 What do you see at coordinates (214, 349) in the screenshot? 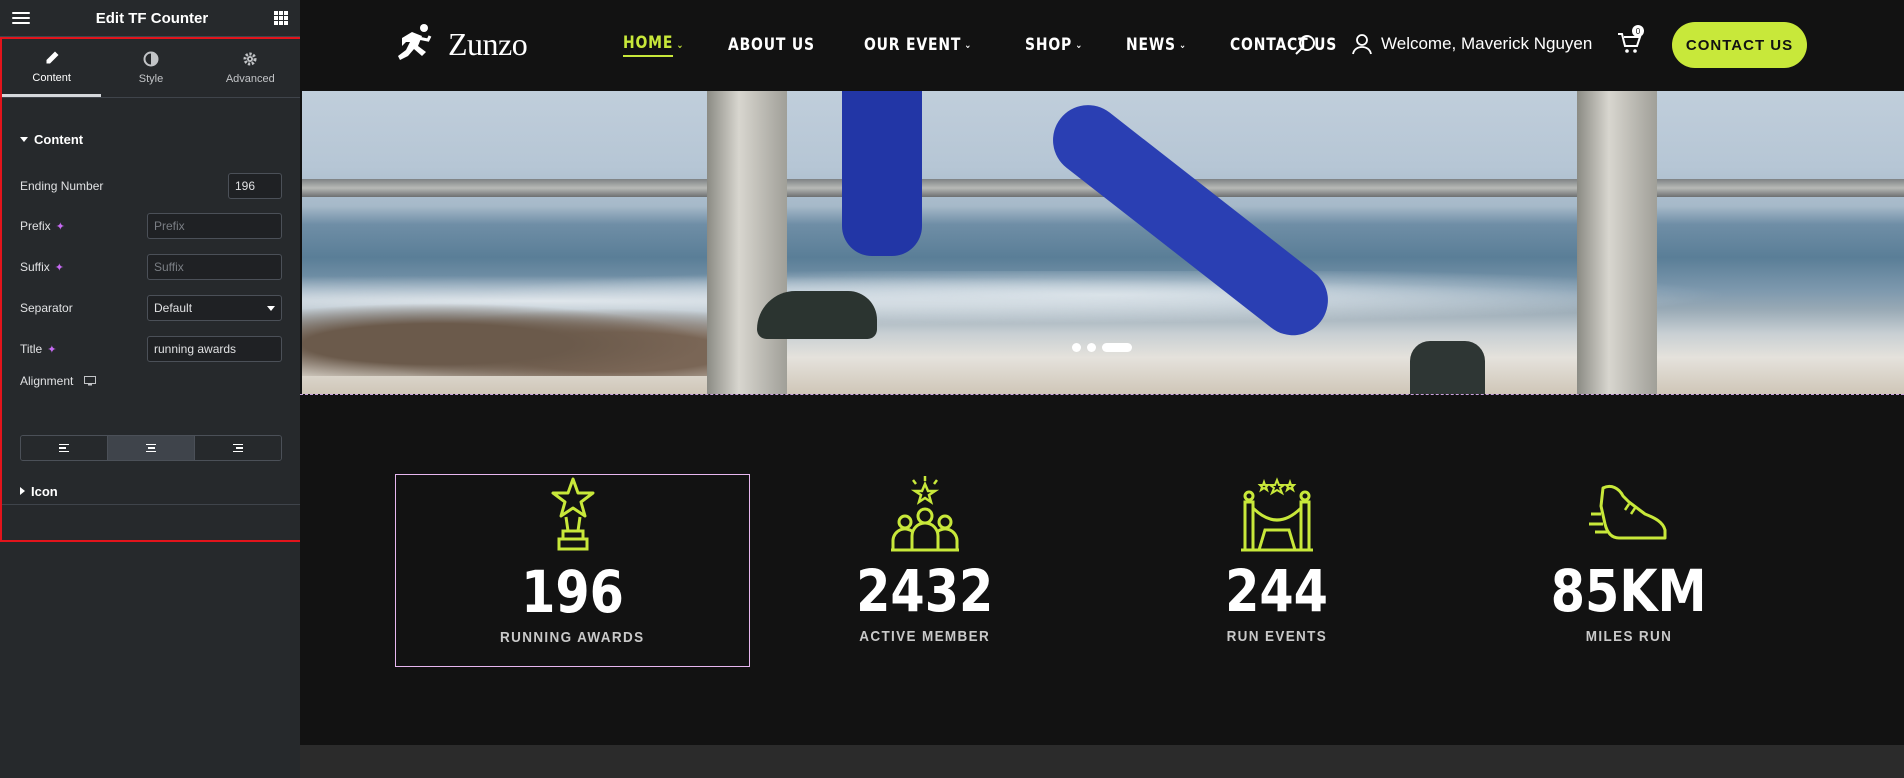
I see `title-input` at bounding box center [214, 349].